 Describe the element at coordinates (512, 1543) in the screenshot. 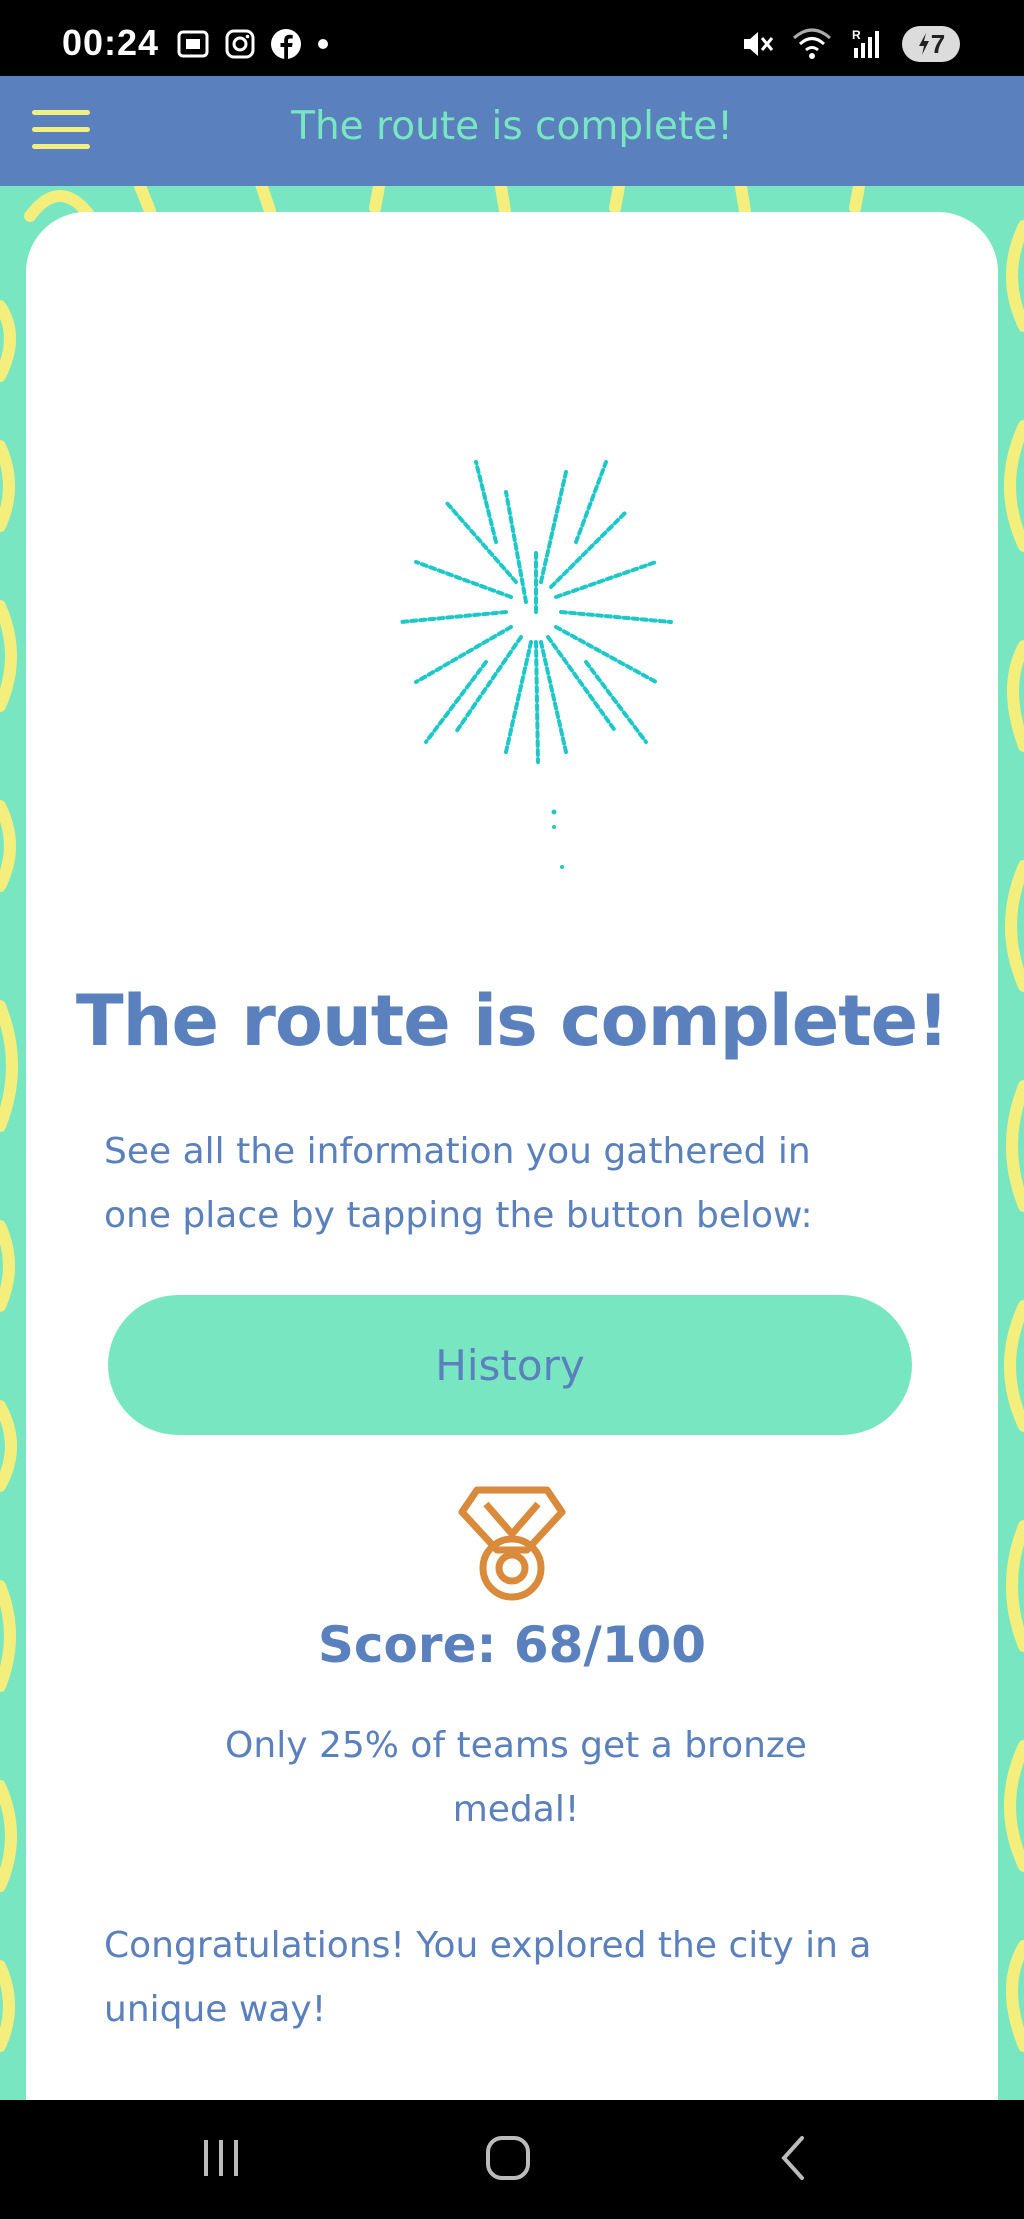

I see `bronze-medal-icon` at that location.